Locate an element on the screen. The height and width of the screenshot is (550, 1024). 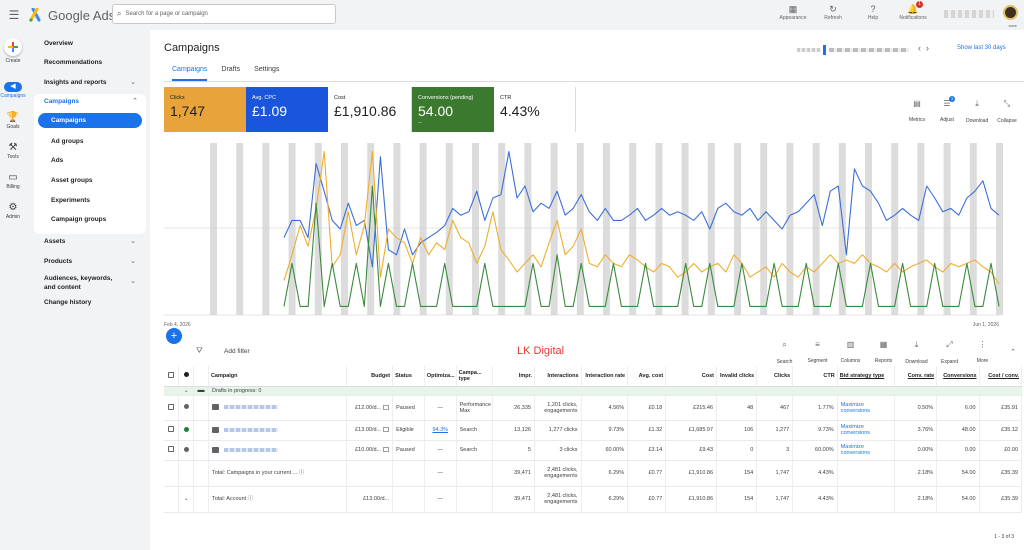
appearance-button: ▦ Appearance is located at coordinates (793, 12).